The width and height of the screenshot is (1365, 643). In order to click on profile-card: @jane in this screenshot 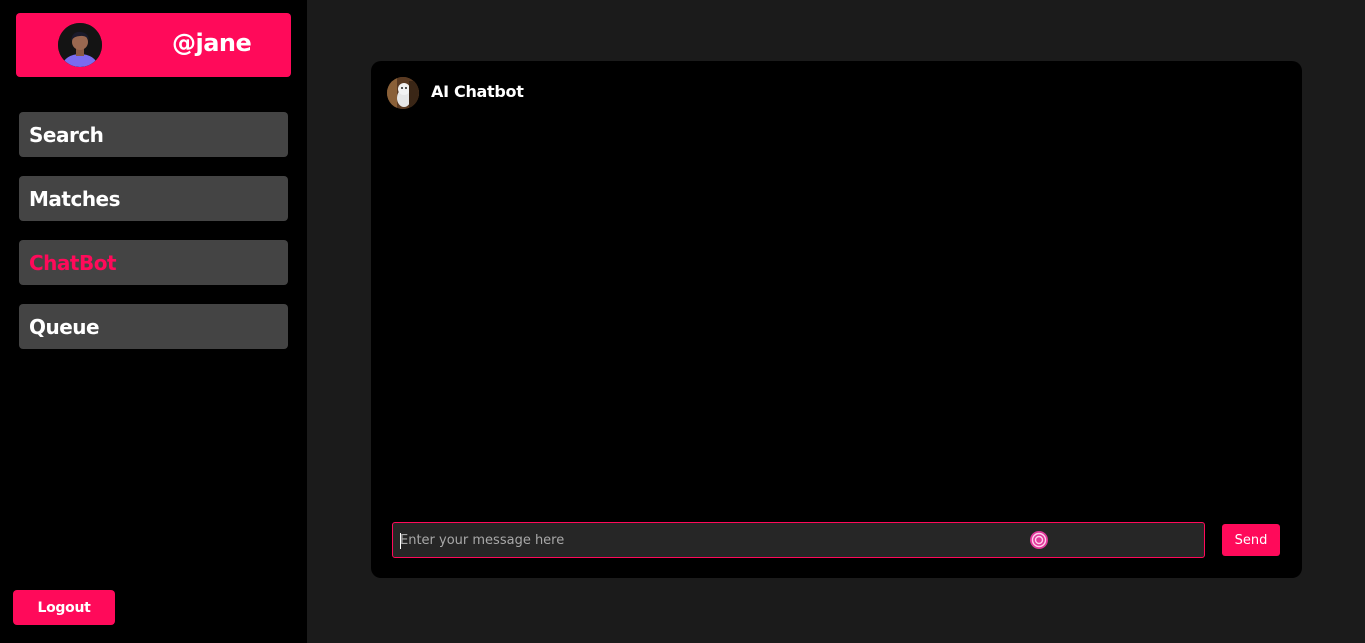, I will do `click(153, 45)`.